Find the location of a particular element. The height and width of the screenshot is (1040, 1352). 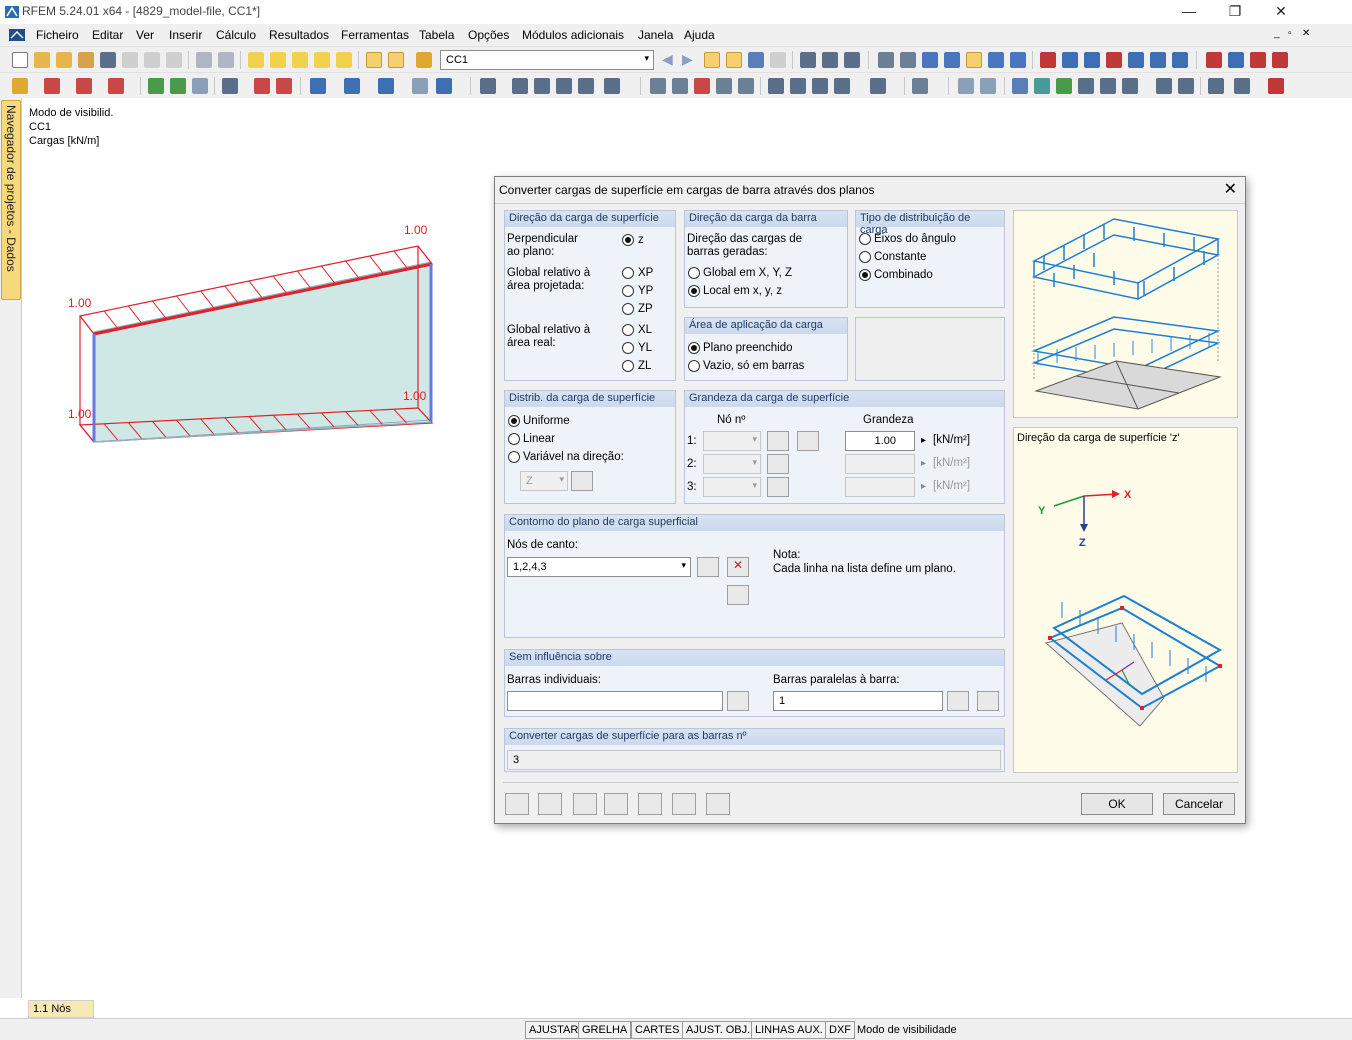

hinge-icon is located at coordinates (156, 86).